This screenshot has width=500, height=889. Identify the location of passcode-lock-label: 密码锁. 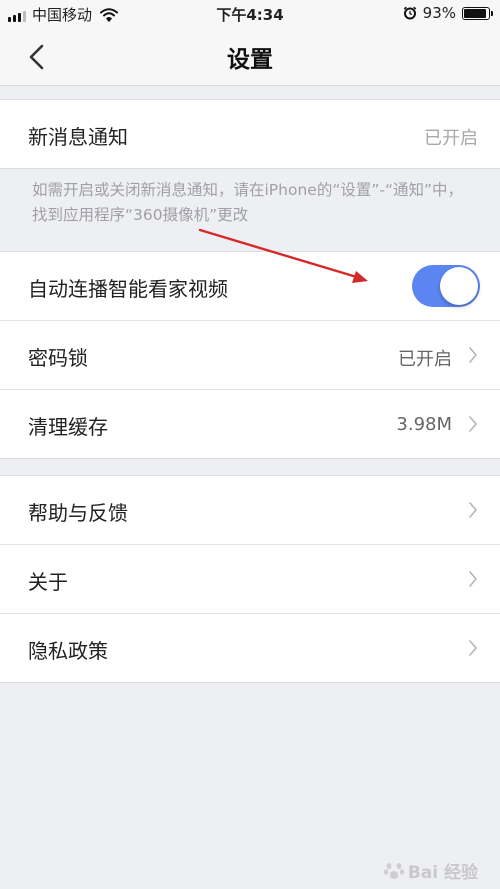
(58, 358).